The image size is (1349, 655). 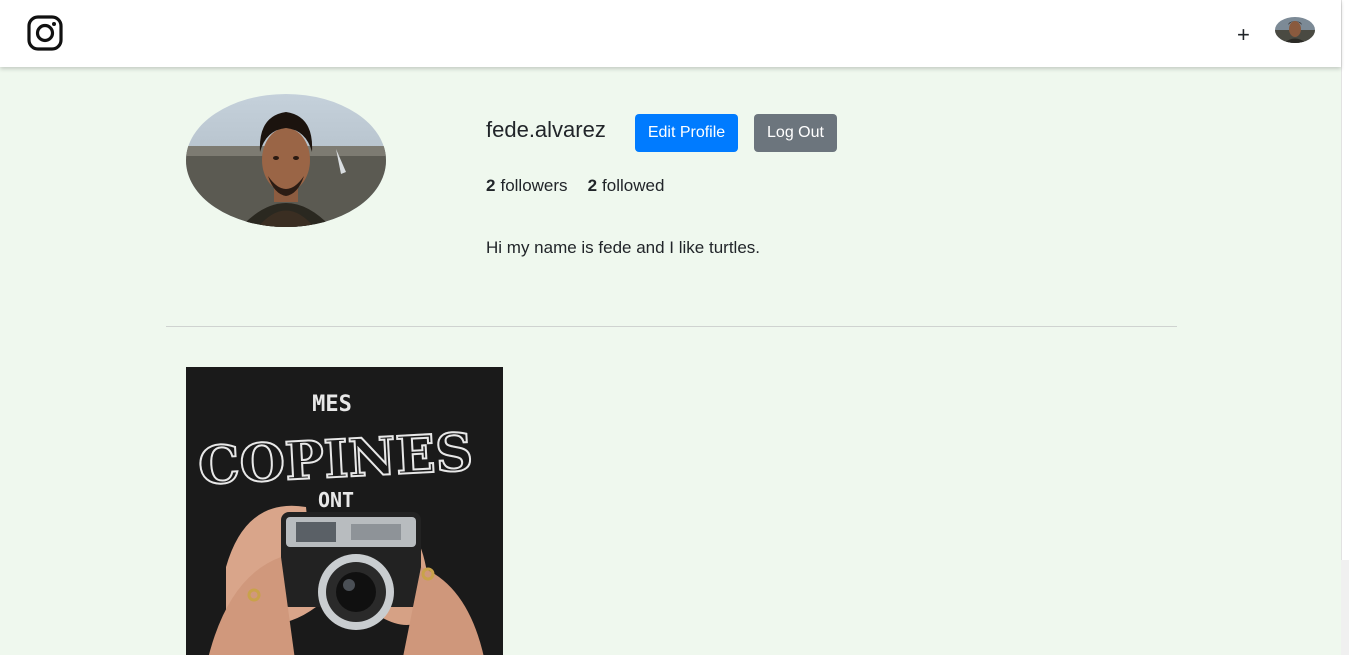 I want to click on nav-avatar, so click(x=1295, y=30).